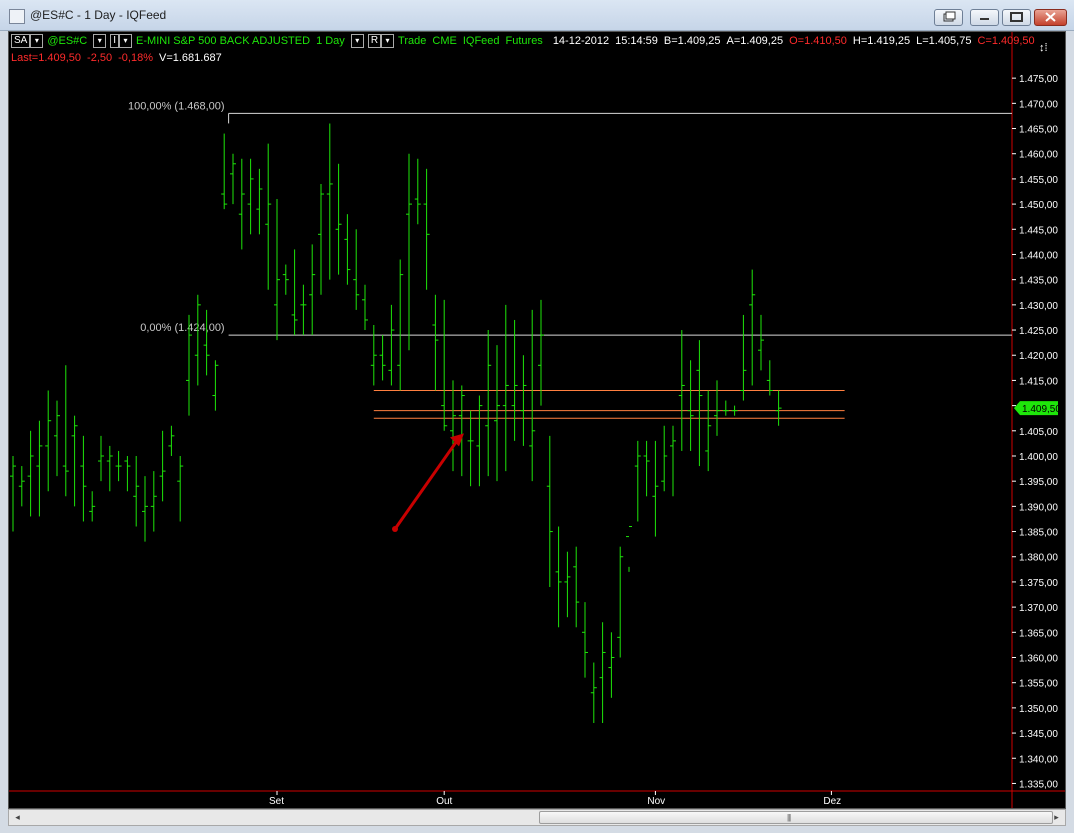 The image size is (1074, 833). What do you see at coordinates (223, 41) in the screenshot?
I see `instrument-description: E-MINI S&P 500 BACK ADJUSTED` at bounding box center [223, 41].